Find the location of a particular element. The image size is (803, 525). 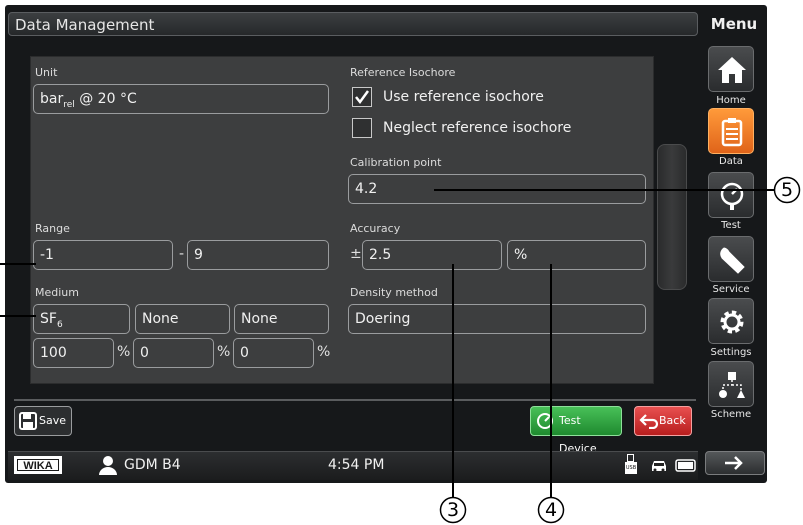

unit-label: Unit is located at coordinates (46, 72).